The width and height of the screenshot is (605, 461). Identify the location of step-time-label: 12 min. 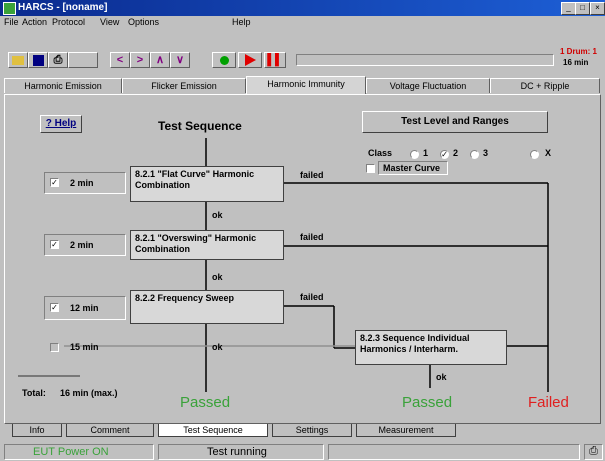
(84, 308).